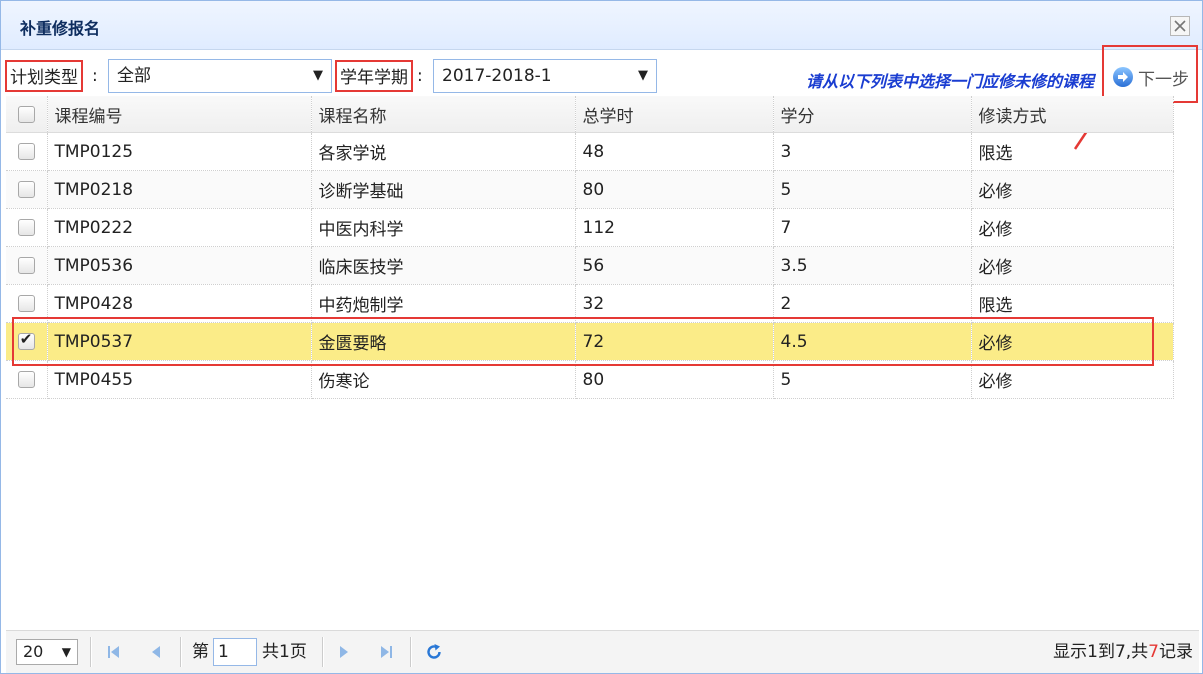  I want to click on next-step-label: 下一步, so click(1163, 79).